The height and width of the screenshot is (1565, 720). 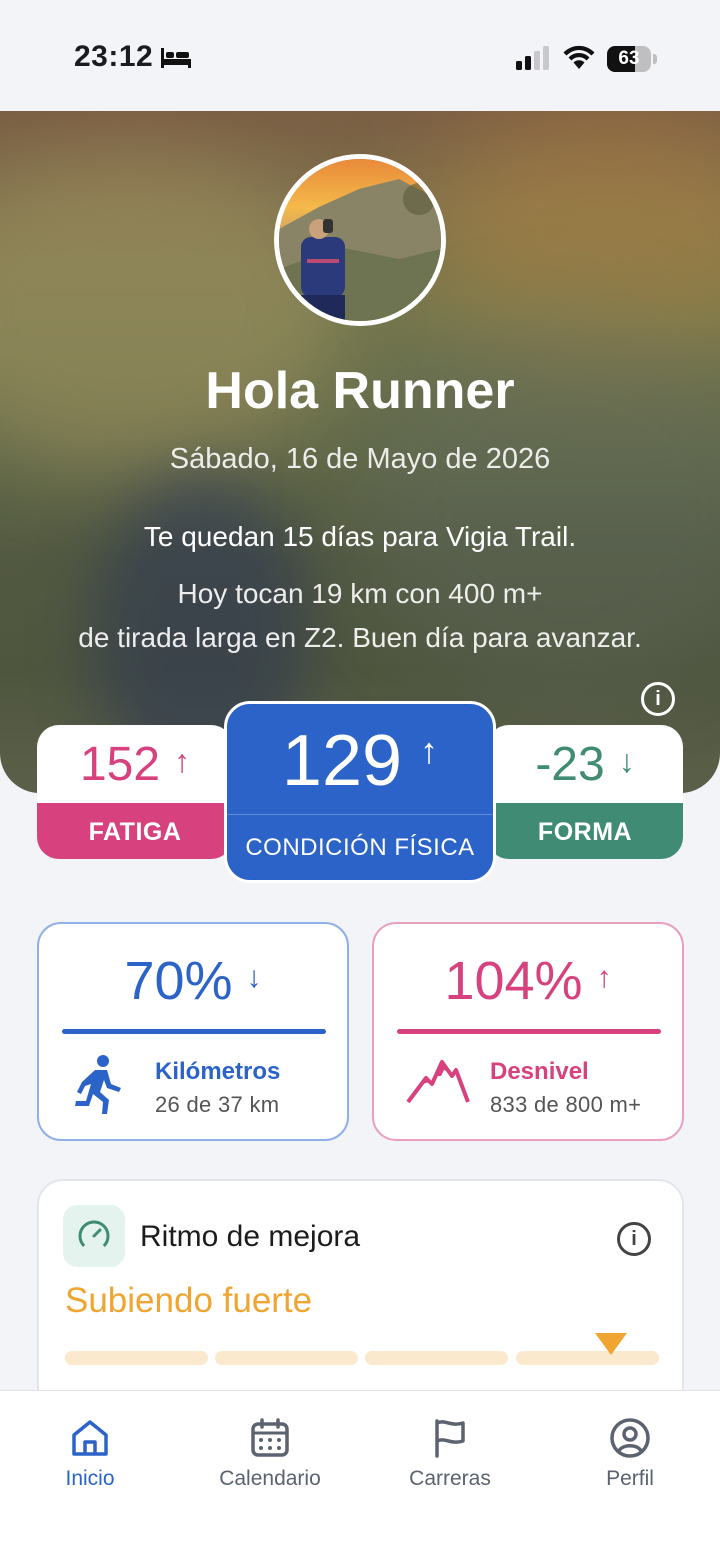 I want to click on condicion-fisica-metric: 129 ↑ CONDICIÓN FÍSICA, so click(x=360, y=792).